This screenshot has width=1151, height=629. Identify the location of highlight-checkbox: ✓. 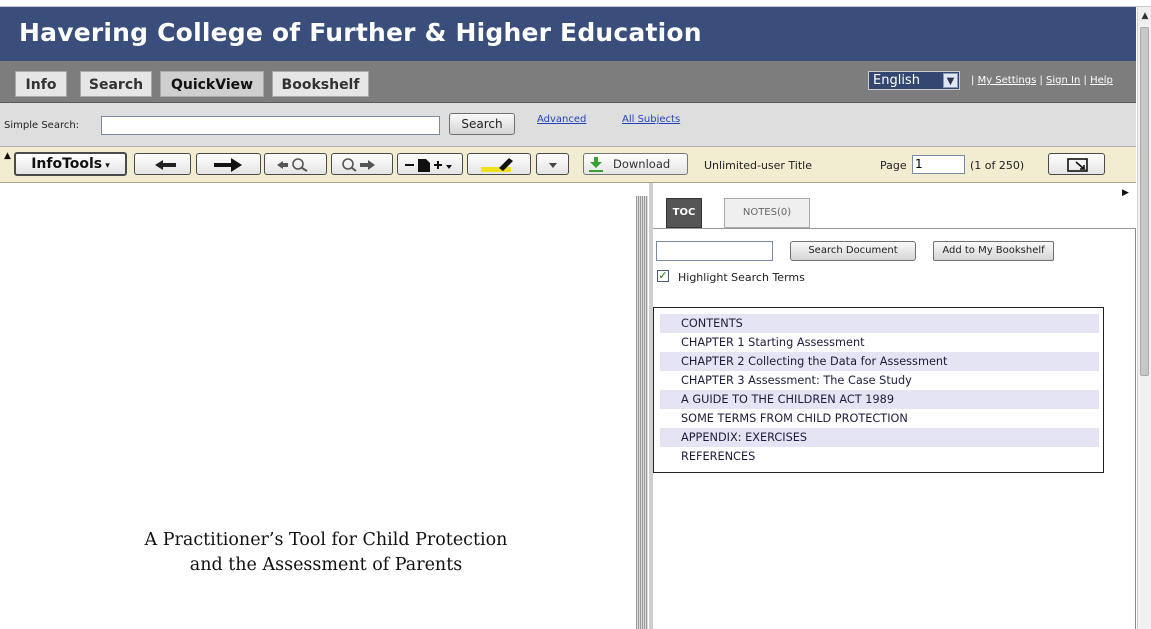
(663, 276).